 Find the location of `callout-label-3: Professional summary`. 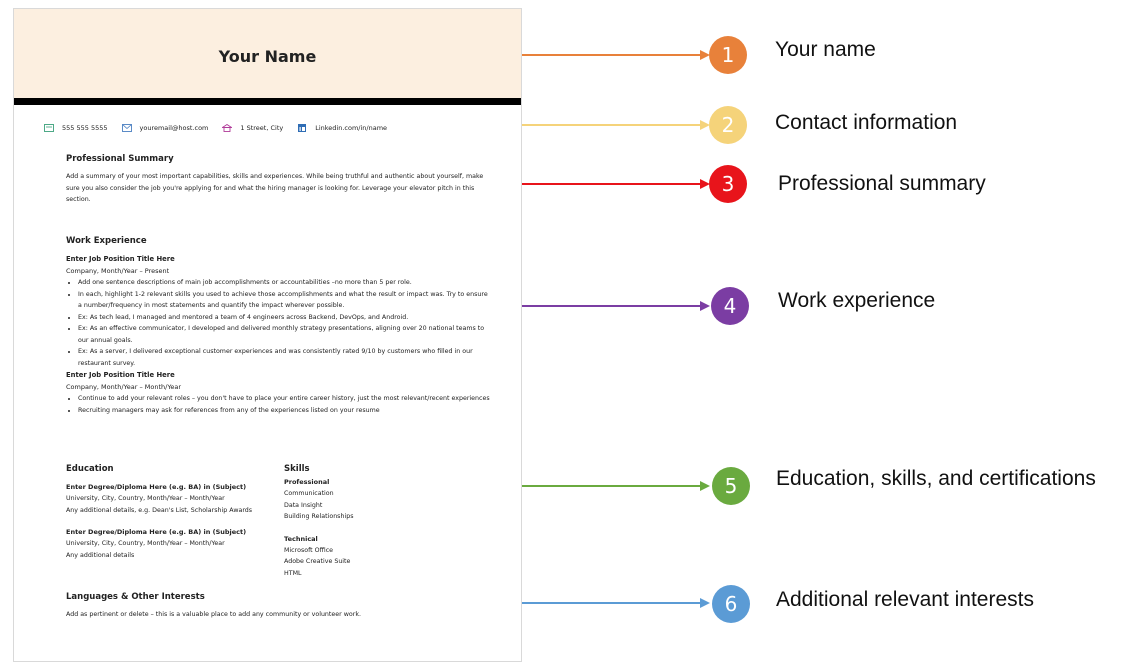

callout-label-3: Professional summary is located at coordinates (882, 183).